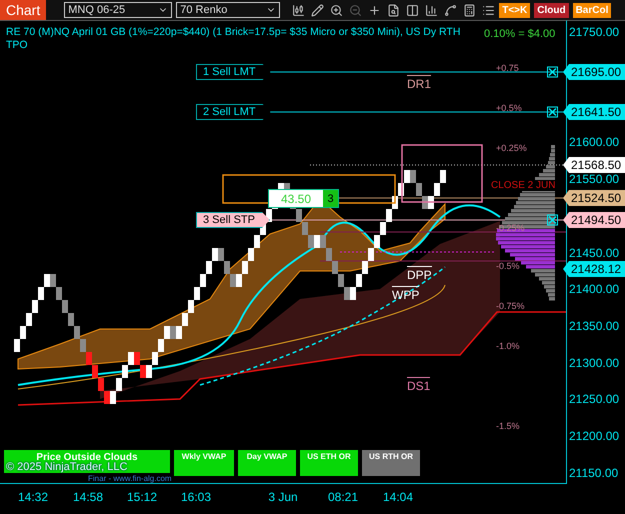 The image size is (625, 514). I want to click on line-chart-icon, so click(451, 10).